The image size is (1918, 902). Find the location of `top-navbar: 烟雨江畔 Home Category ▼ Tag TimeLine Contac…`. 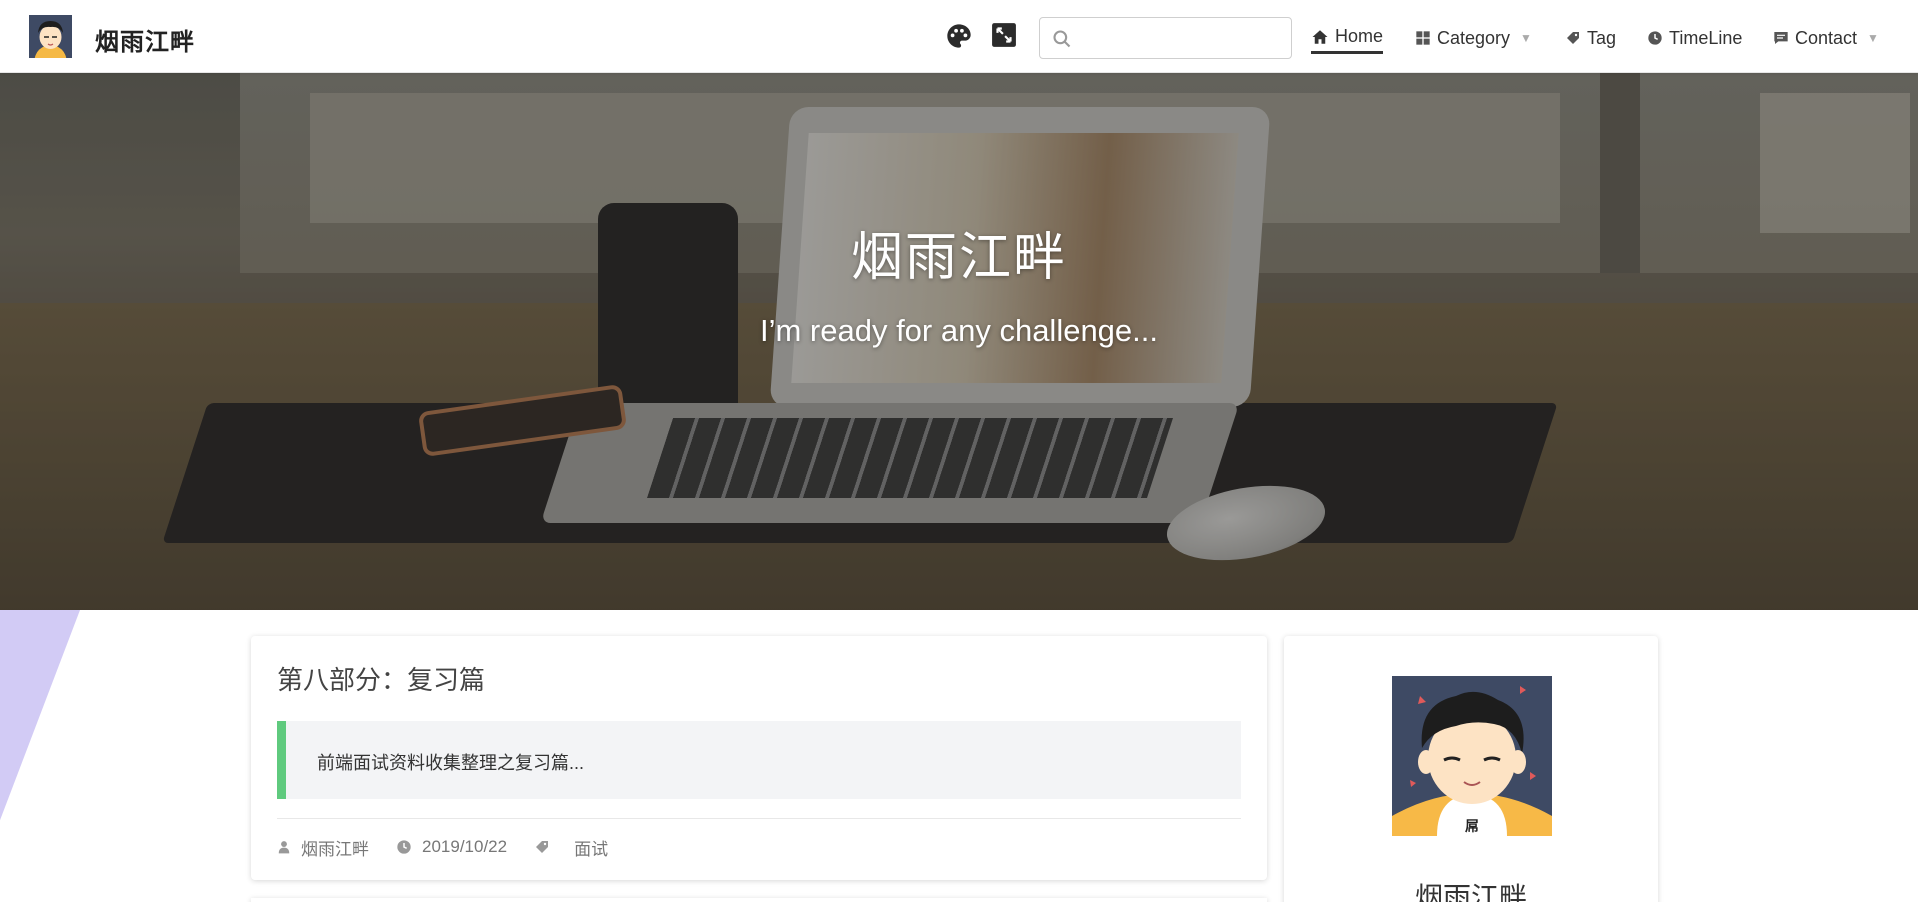

top-navbar: 烟雨江畔 Home Category ▼ Tag TimeLine Contac… is located at coordinates (959, 36).